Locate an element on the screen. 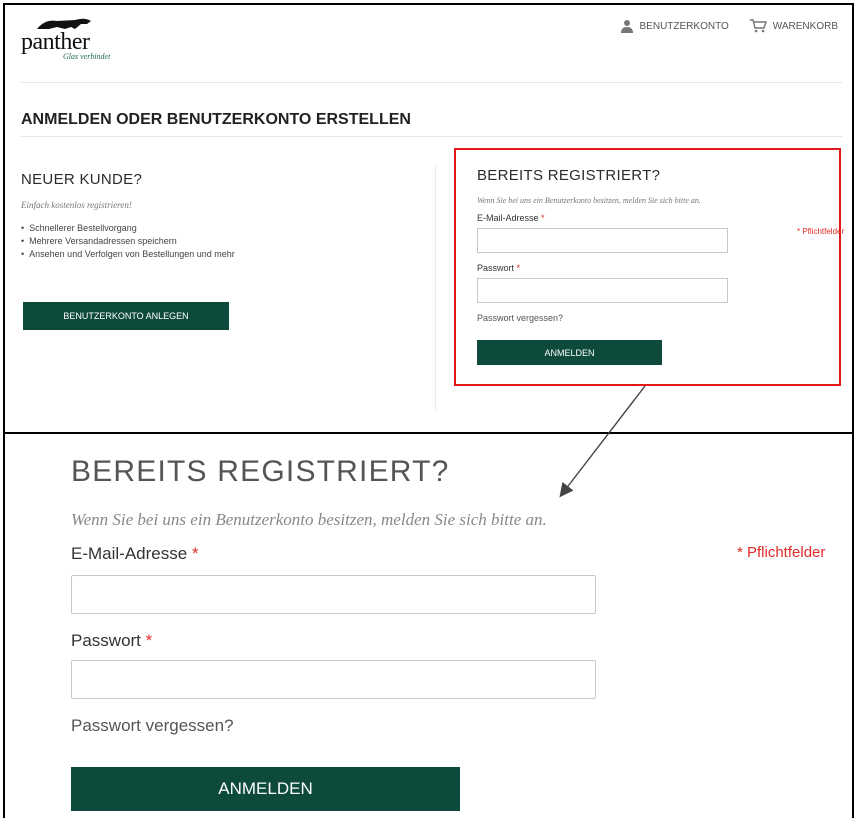 The height and width of the screenshot is (818, 857). user-icon is located at coordinates (626, 26).